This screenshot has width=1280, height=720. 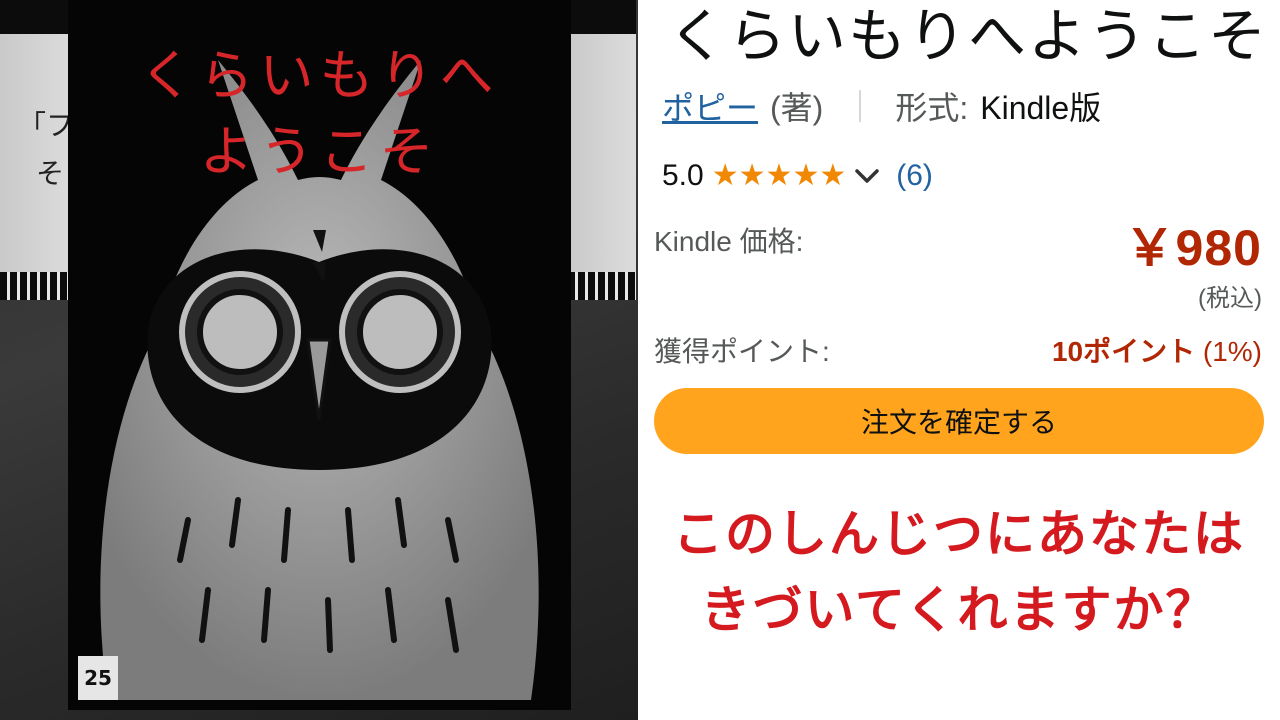 What do you see at coordinates (50, 173) in the screenshot?
I see `background-text-2: そ` at bounding box center [50, 173].